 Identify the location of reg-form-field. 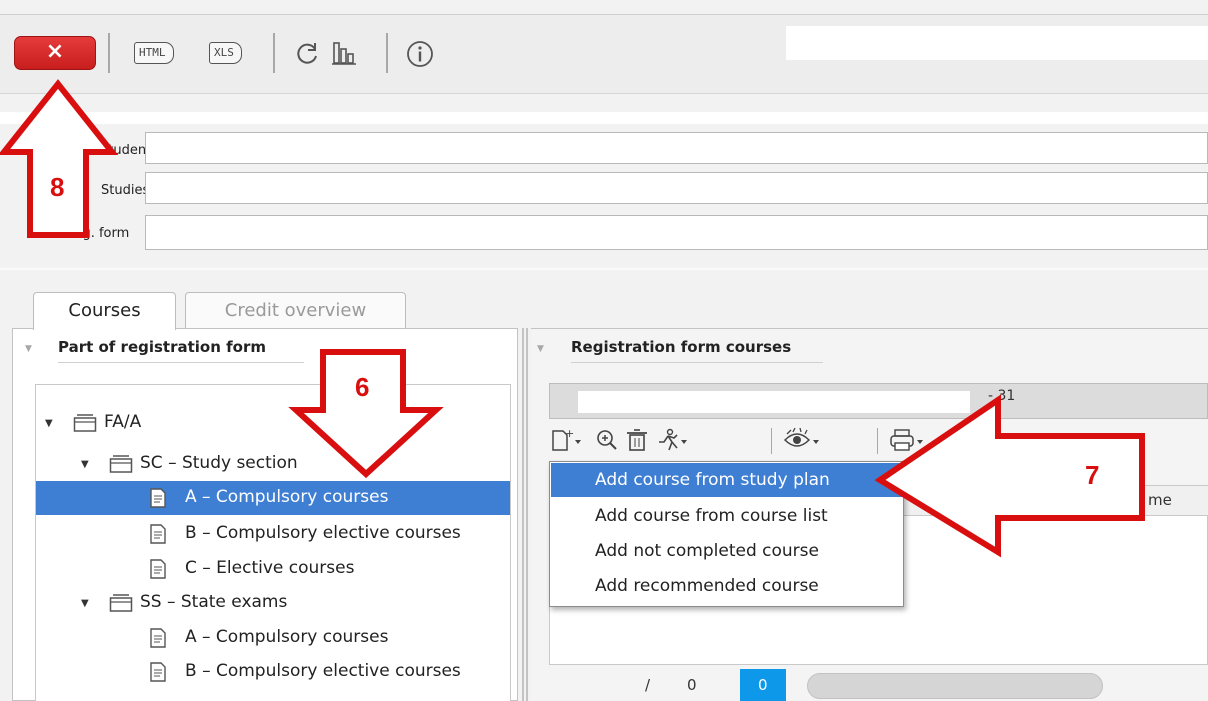
(676, 232).